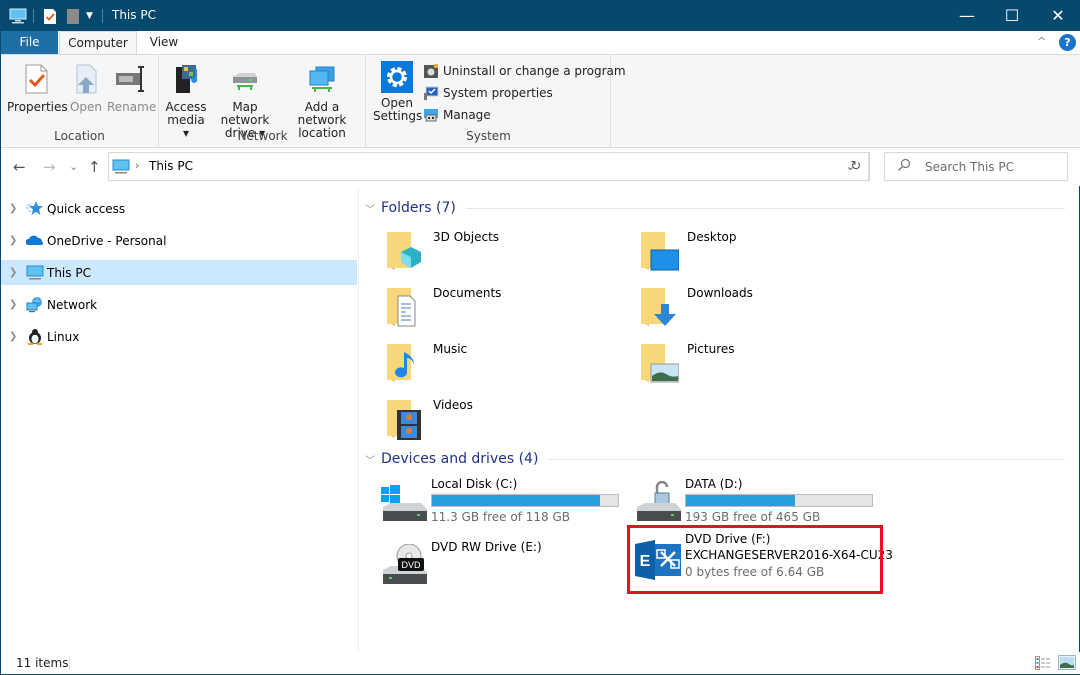 The width and height of the screenshot is (1080, 675). I want to click on folder-label: Videos, so click(453, 405).